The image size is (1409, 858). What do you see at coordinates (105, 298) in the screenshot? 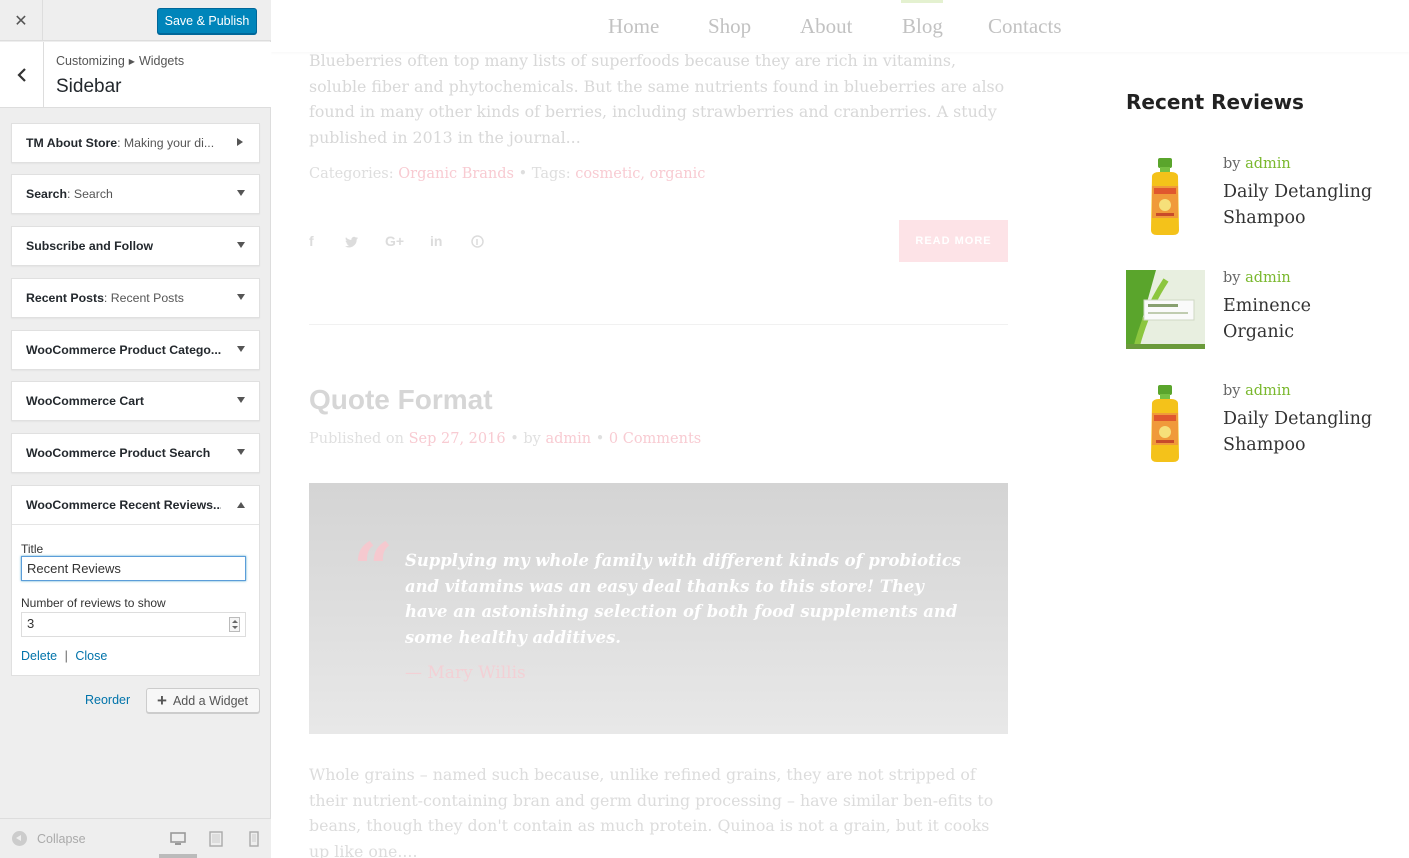
I see `widget-label: Recent Posts` at bounding box center [105, 298].